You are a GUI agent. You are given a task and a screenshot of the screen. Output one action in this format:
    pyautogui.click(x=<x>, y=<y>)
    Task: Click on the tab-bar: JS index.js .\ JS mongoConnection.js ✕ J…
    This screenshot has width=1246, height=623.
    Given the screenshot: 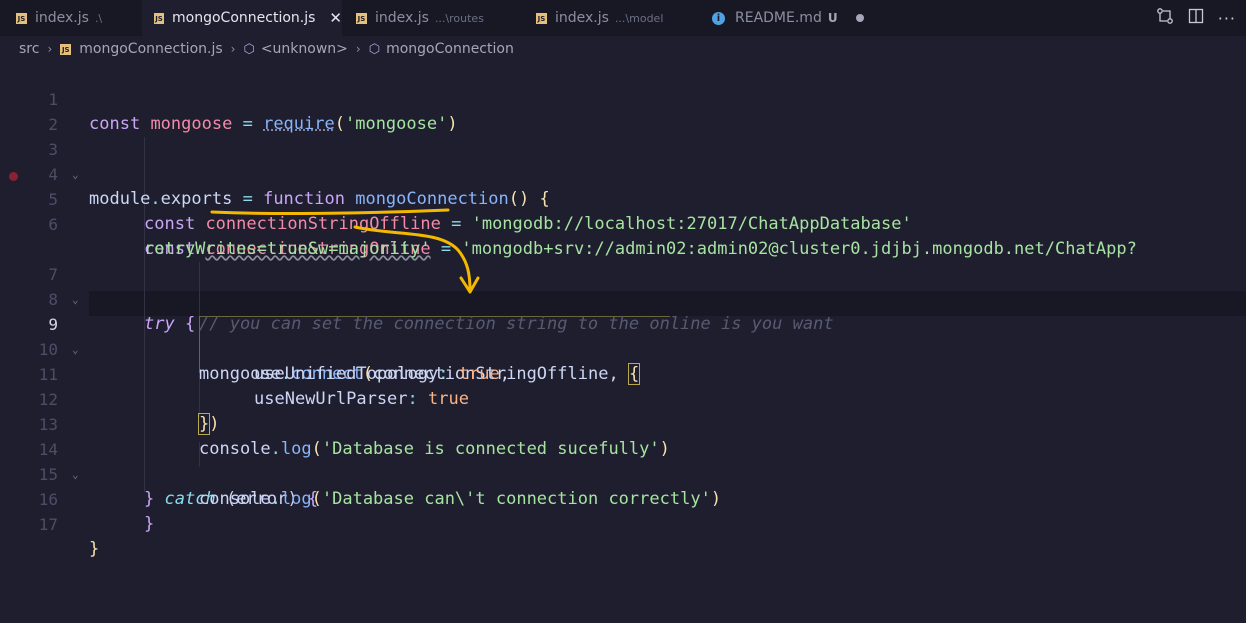 What is the action you would take?
    pyautogui.click(x=623, y=18)
    